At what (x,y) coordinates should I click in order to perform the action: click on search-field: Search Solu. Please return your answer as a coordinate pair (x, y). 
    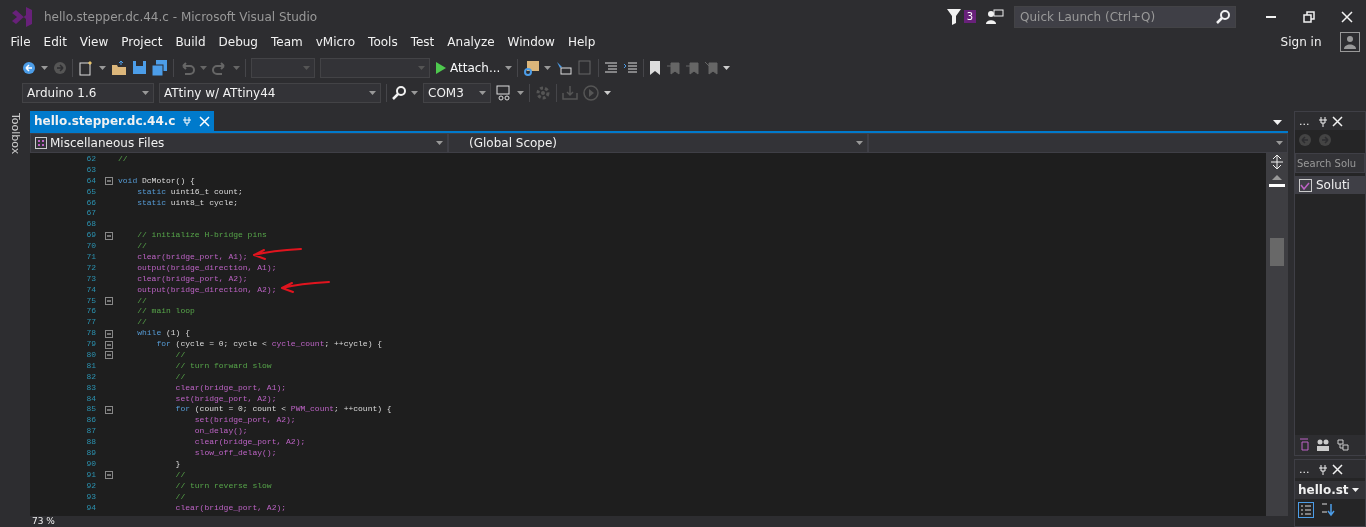
    Looking at the image, I should click on (1330, 163).